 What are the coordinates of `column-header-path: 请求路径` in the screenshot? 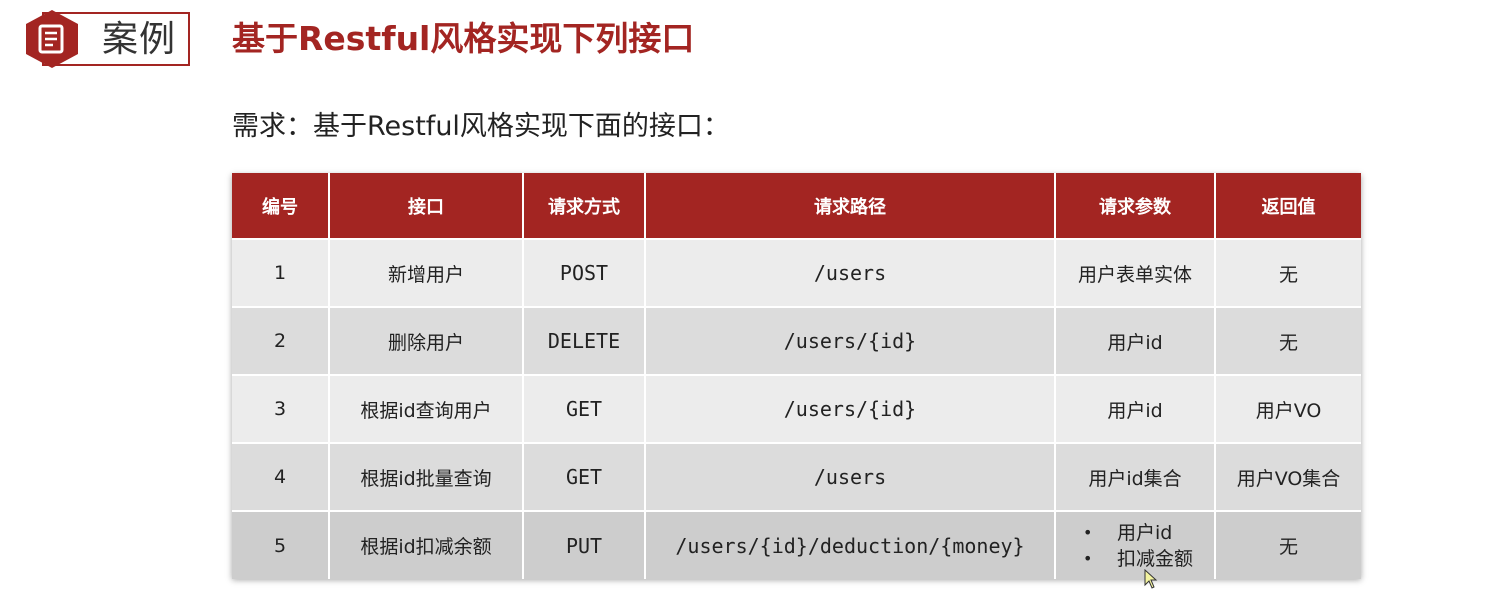 It's located at (850, 206).